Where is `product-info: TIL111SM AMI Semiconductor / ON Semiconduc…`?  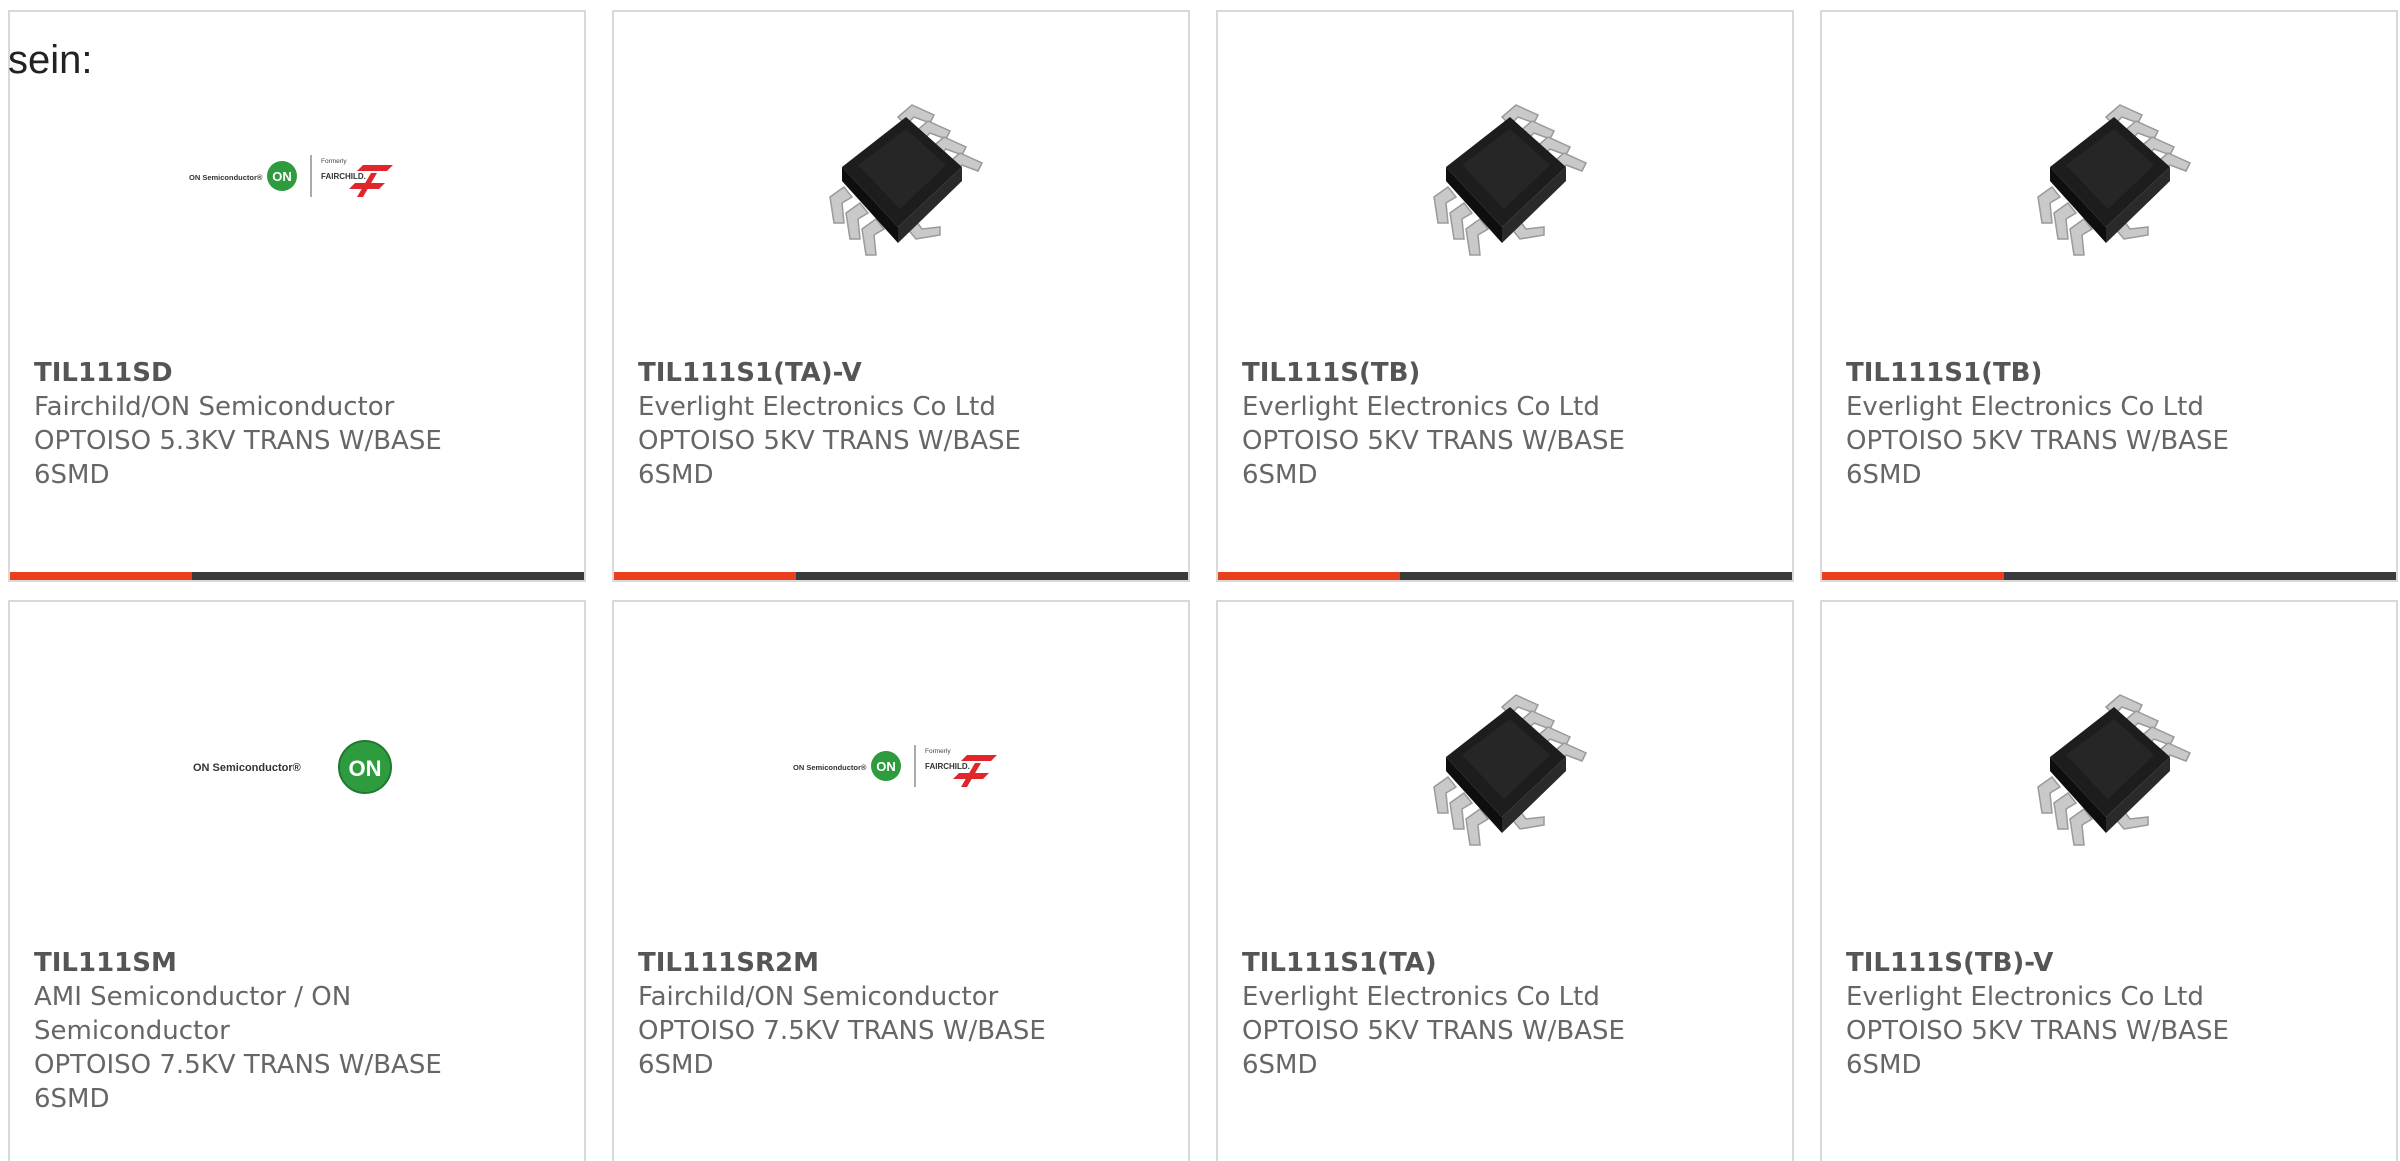
product-info: TIL111SM AMI Semiconductor / ON Semiconduc… is located at coordinates (297, 1031).